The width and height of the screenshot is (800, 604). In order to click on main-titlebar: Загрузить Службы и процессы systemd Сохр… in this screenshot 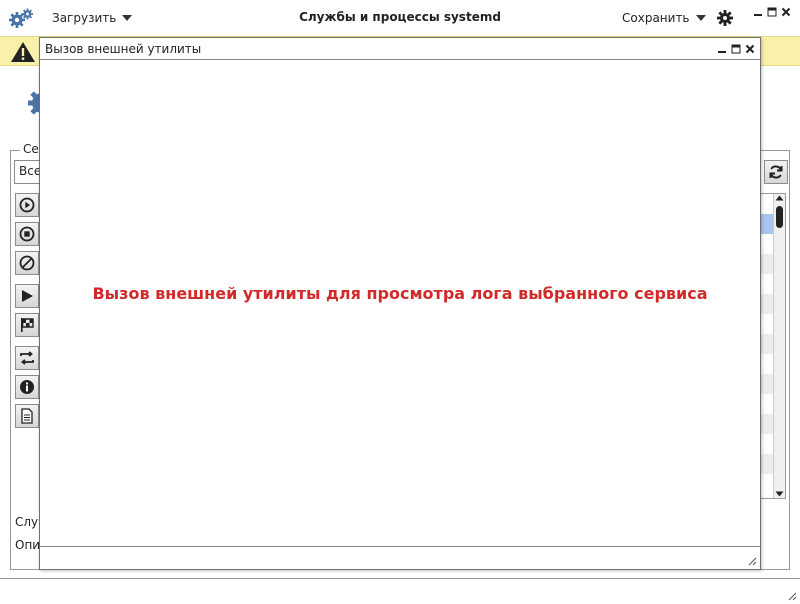, I will do `click(400, 18)`.